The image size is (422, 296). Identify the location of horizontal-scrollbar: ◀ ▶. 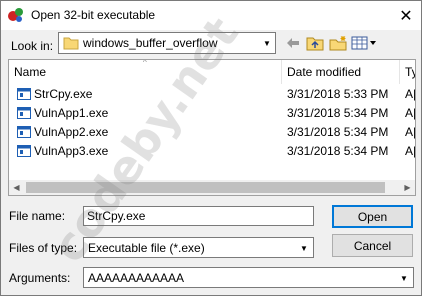
(212, 187).